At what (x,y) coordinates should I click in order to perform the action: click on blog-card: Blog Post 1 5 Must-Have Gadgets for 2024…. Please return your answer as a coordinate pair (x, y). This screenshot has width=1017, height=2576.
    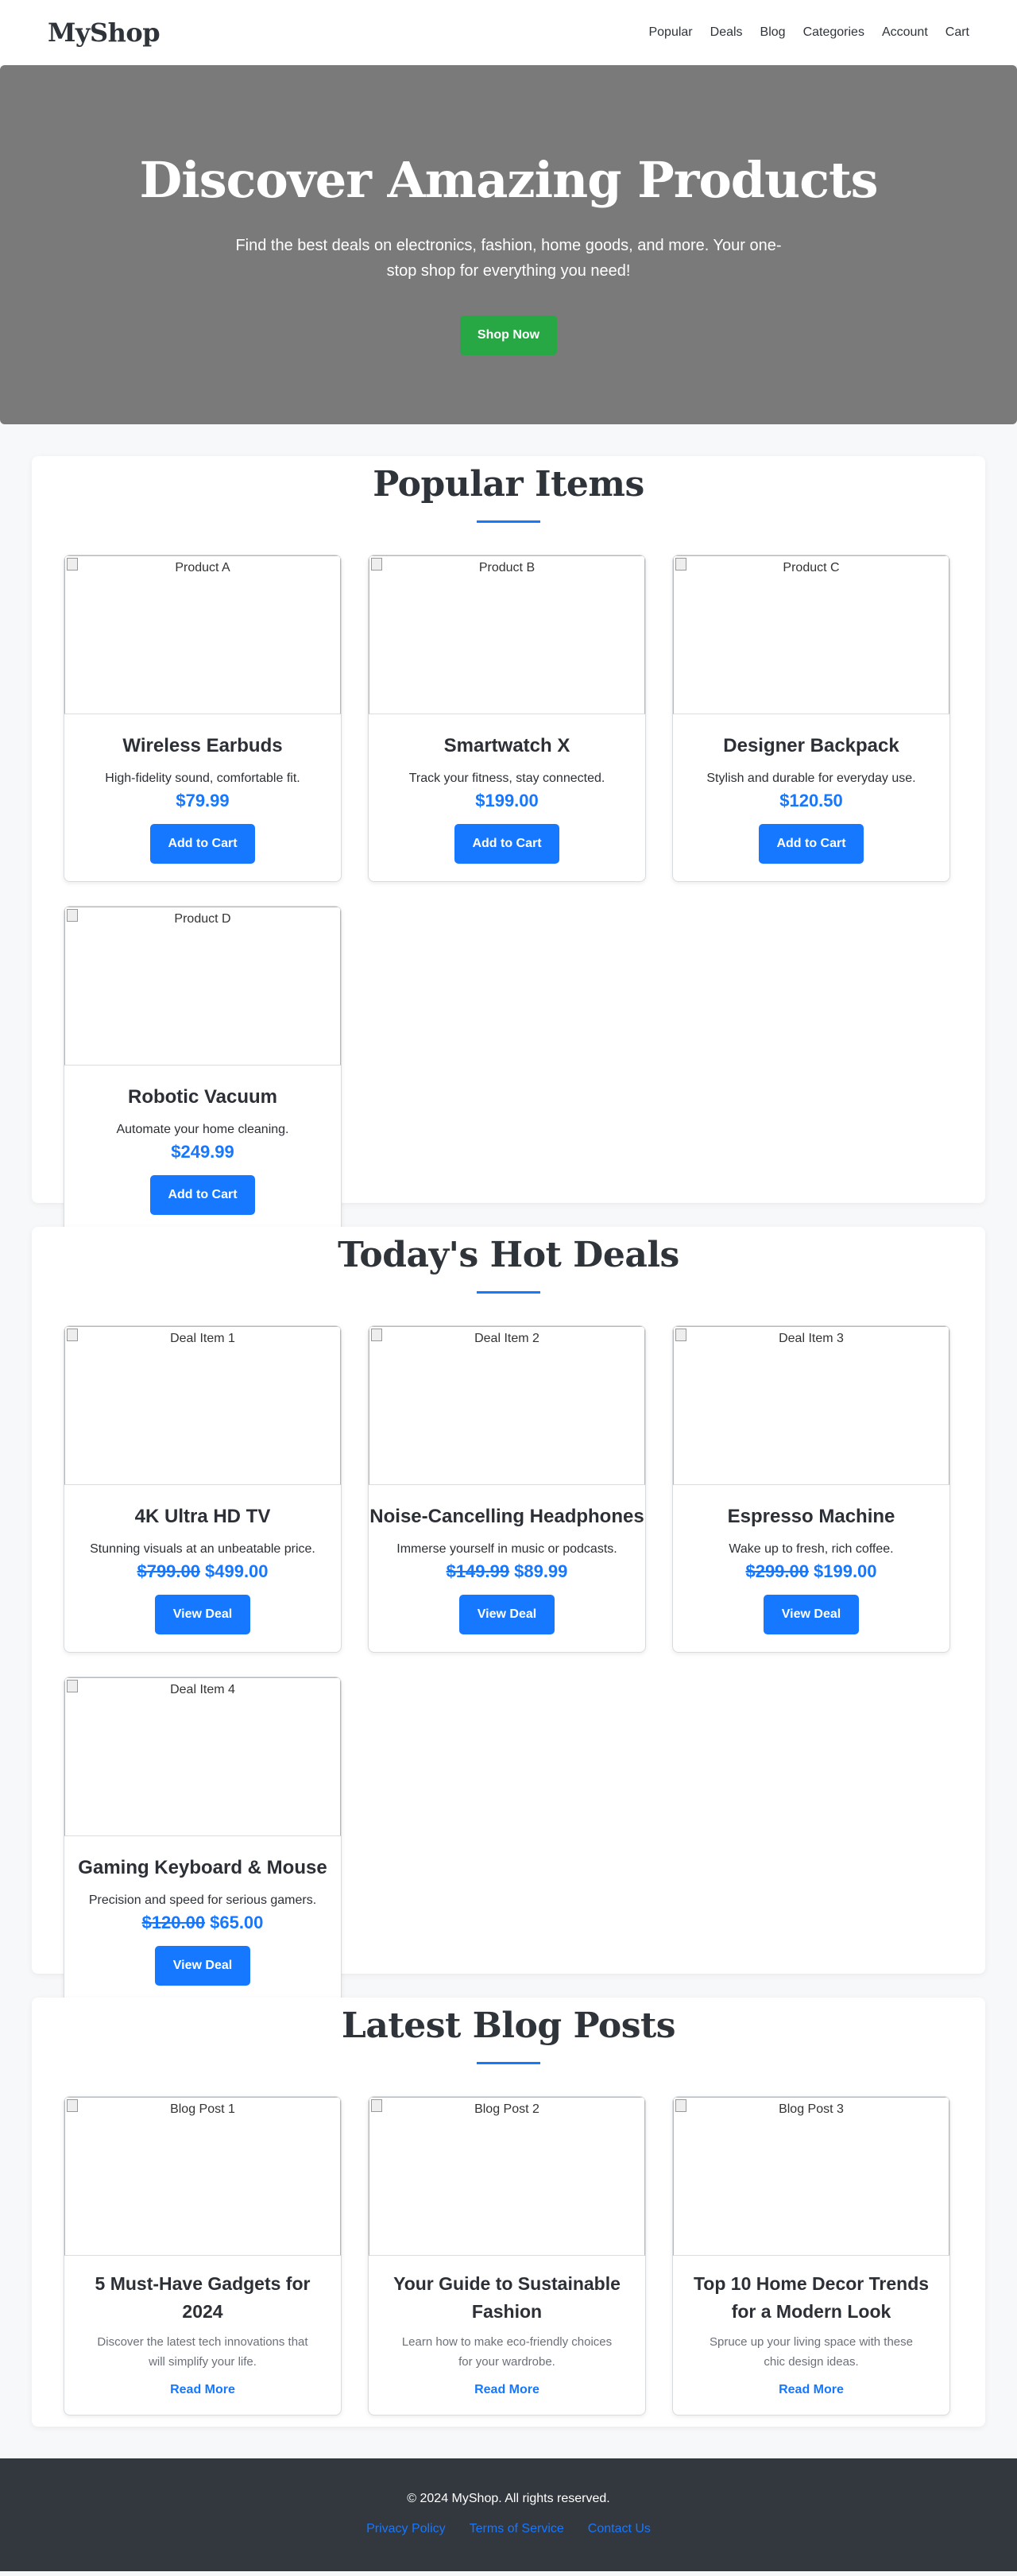
    Looking at the image, I should click on (203, 2255).